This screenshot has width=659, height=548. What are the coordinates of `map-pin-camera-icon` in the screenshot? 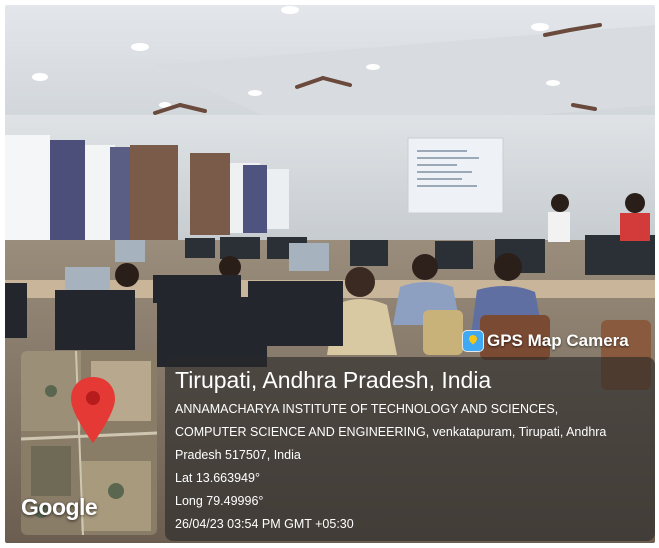 It's located at (473, 341).